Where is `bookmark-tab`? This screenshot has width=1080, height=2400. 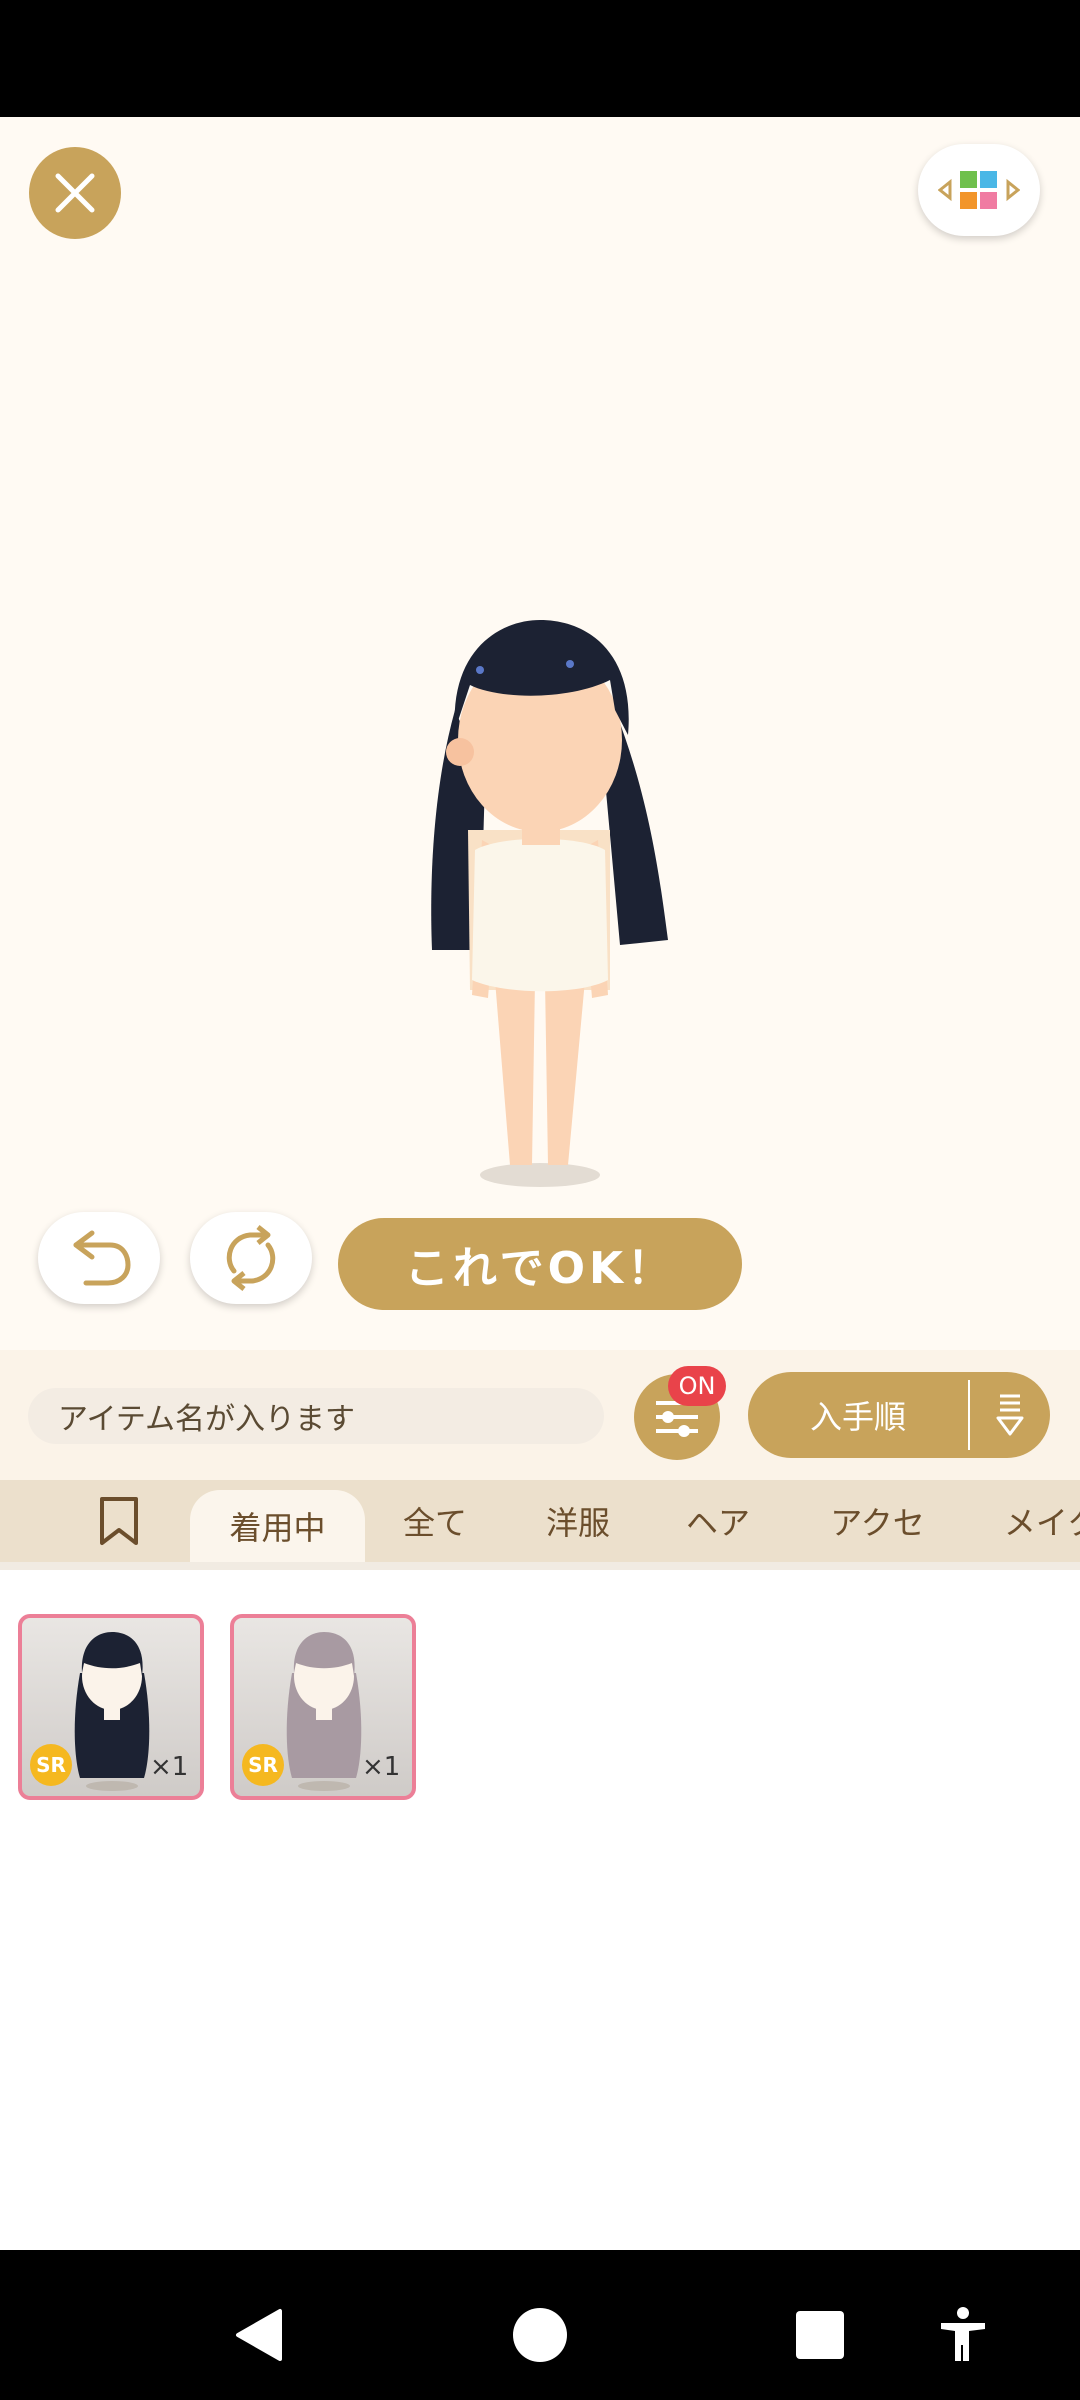 bookmark-tab is located at coordinates (119, 1521).